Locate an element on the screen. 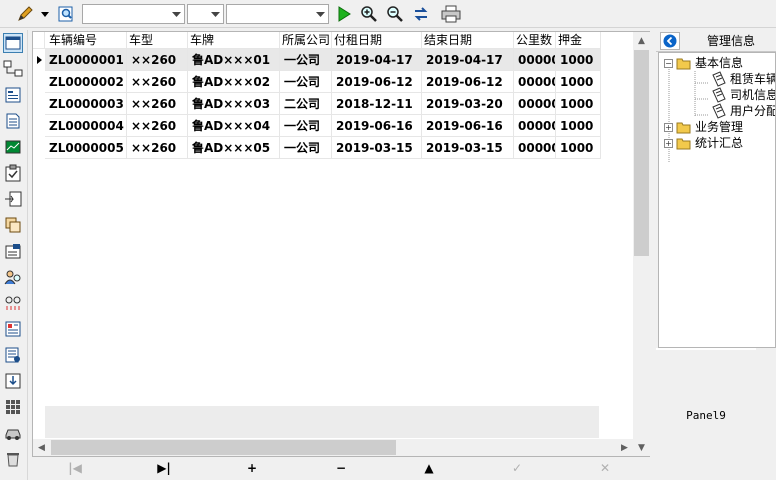  horizontal-scrollbar: ◀ ▶ is located at coordinates (333, 447).